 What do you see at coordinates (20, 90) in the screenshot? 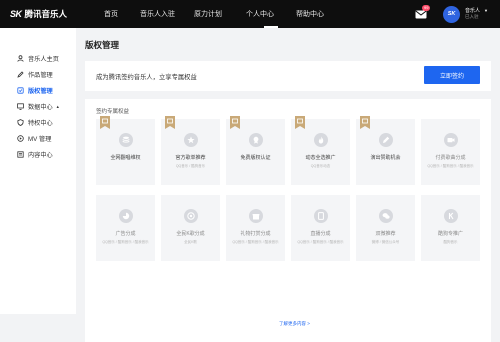
I see `copyright-icon` at bounding box center [20, 90].